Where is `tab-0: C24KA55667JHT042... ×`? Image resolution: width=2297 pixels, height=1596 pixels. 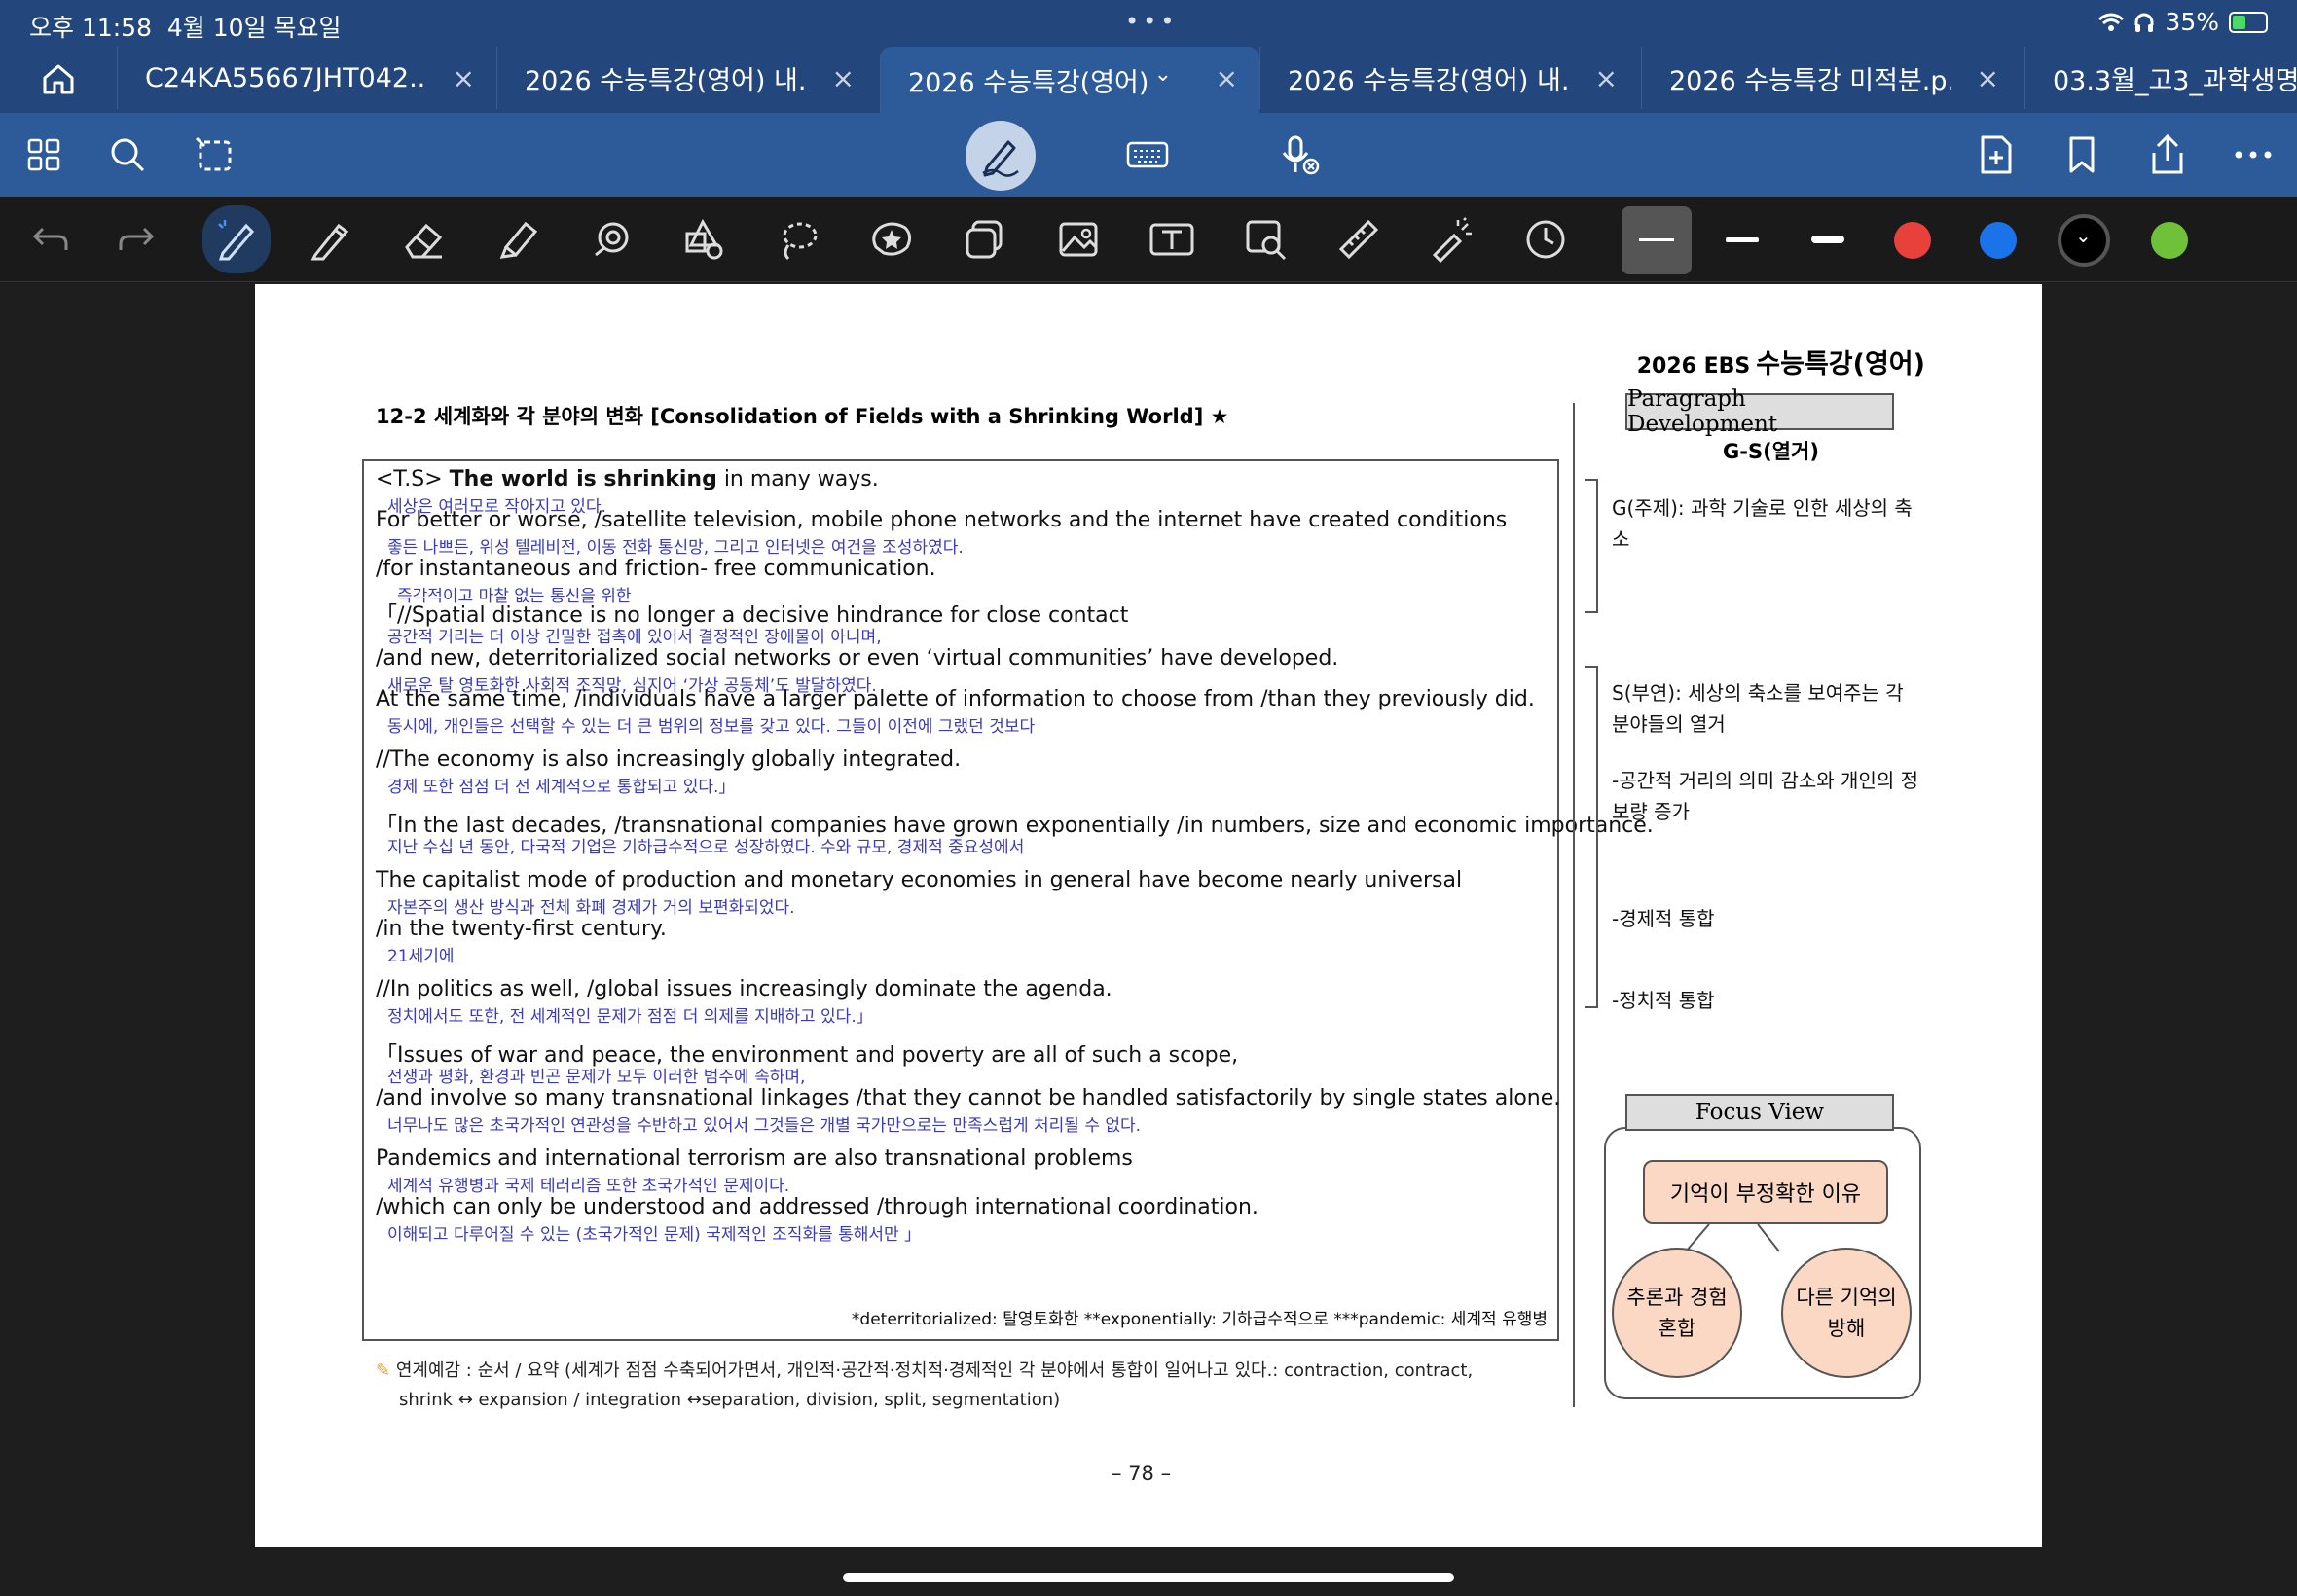 tab-0: C24KA55667JHT042... × is located at coordinates (306, 78).